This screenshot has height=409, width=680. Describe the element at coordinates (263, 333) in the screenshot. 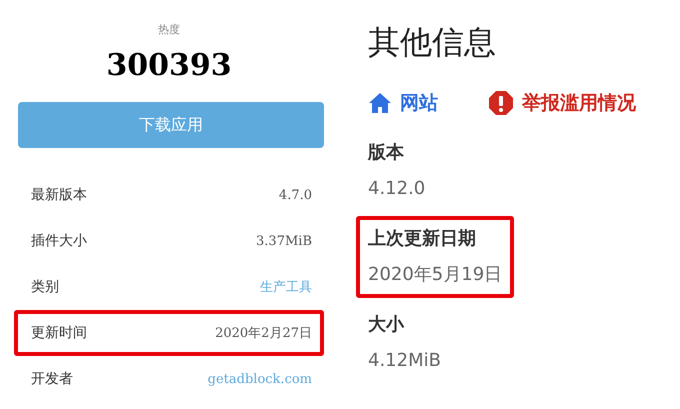

I see `info-value: 2020年2月27日` at that location.